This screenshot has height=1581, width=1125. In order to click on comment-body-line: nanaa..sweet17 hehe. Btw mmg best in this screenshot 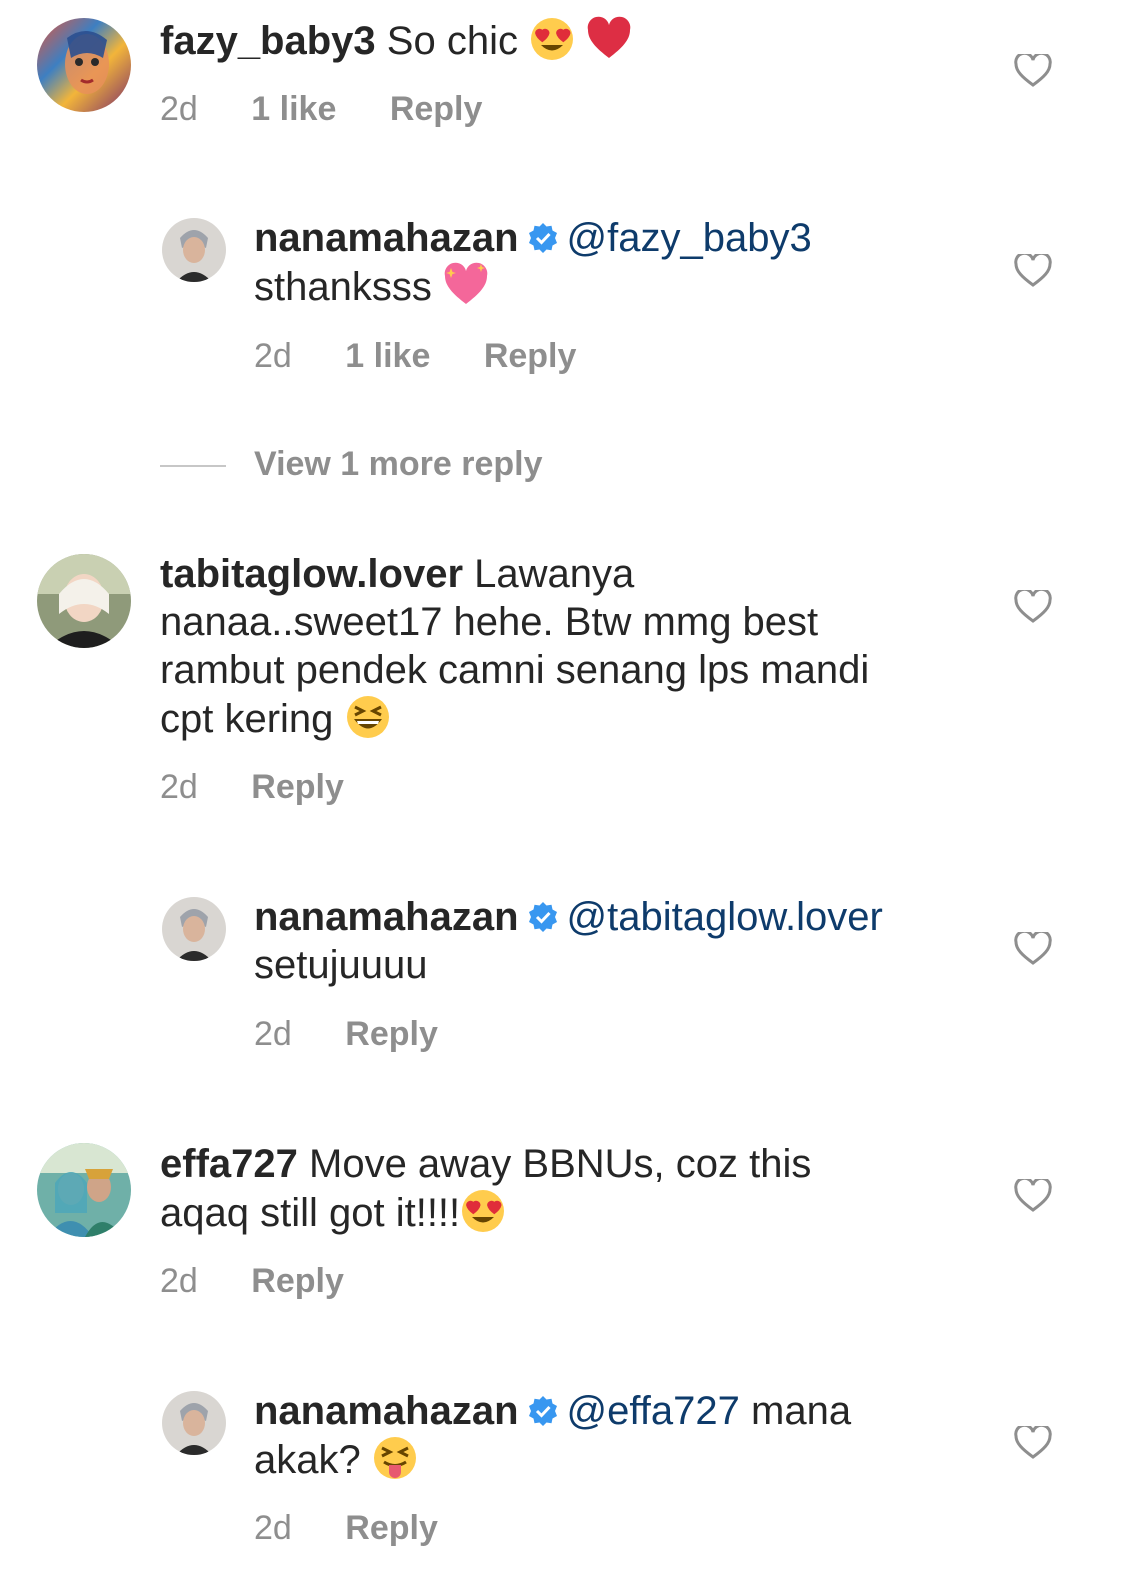, I will do `click(489, 622)`.